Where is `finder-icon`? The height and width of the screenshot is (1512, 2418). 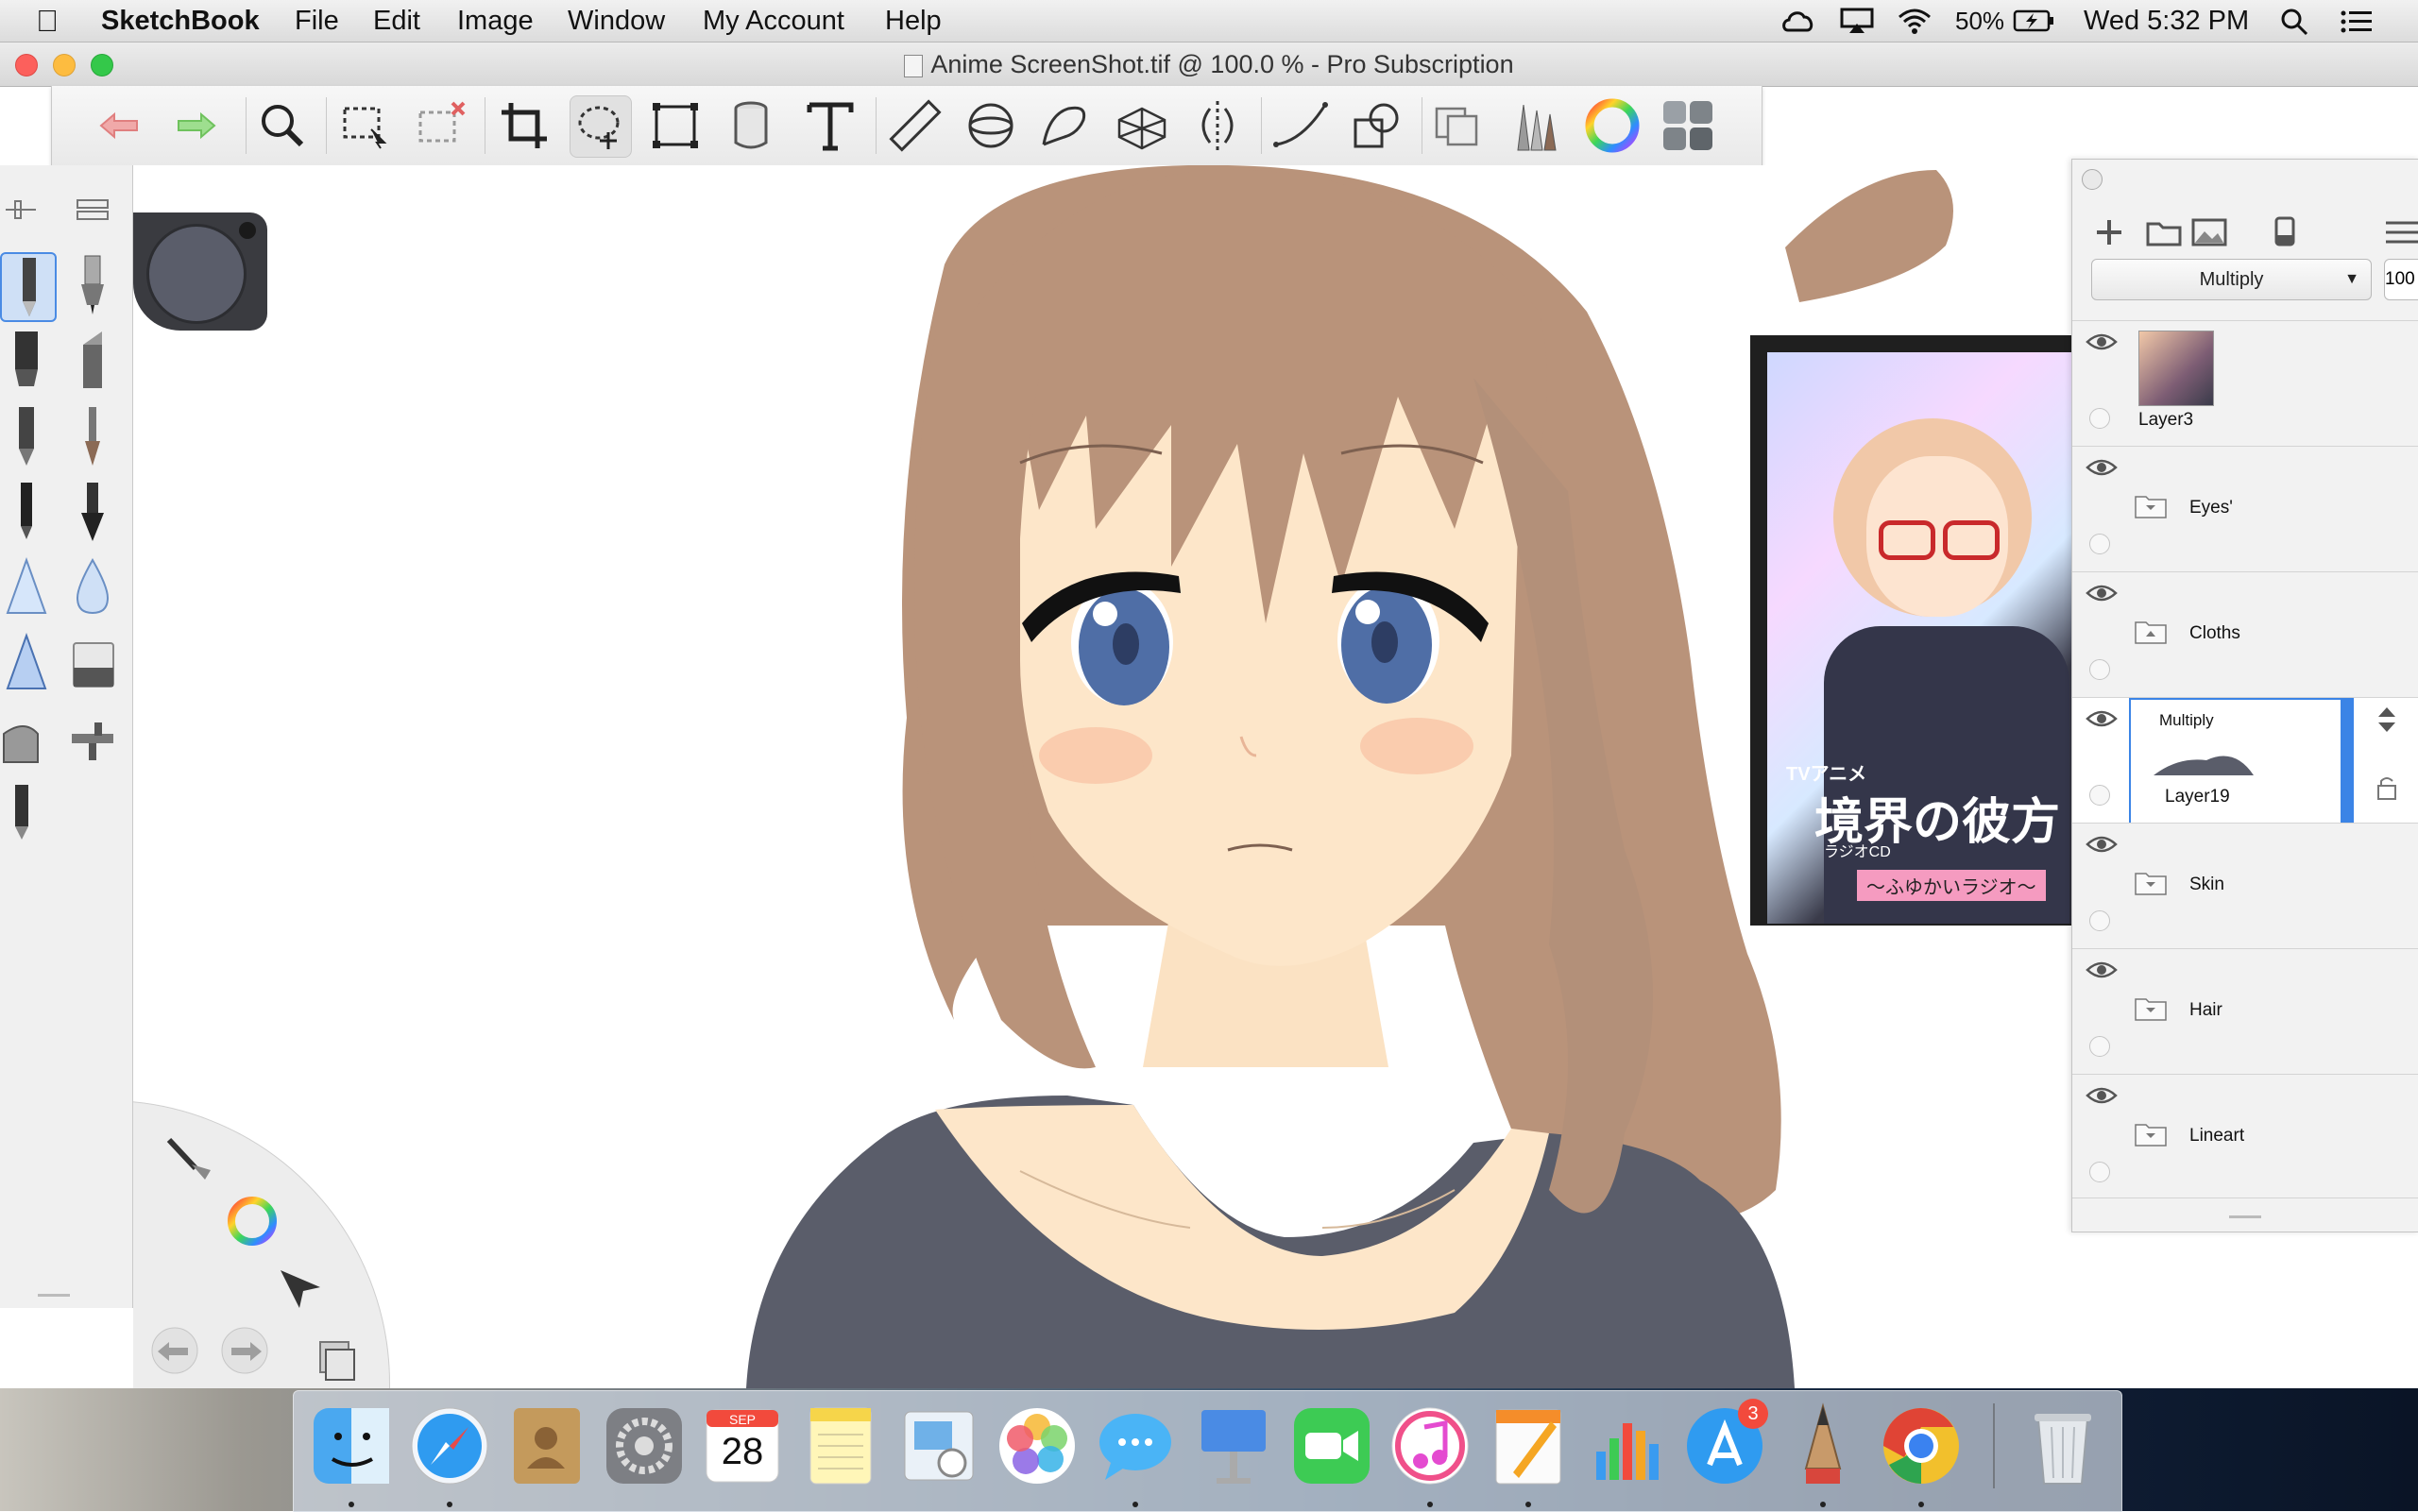 finder-icon is located at coordinates (351, 1445).